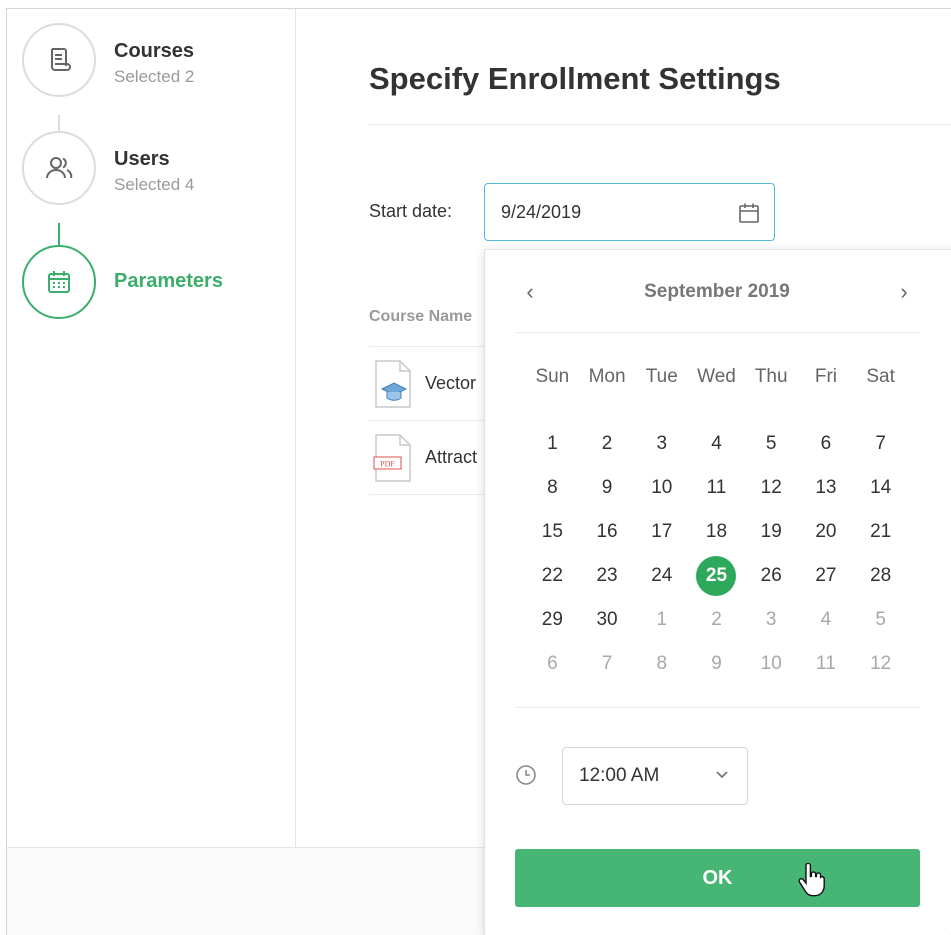 The image size is (951, 935). What do you see at coordinates (880, 376) in the screenshot?
I see `weekday-label: Sat` at bounding box center [880, 376].